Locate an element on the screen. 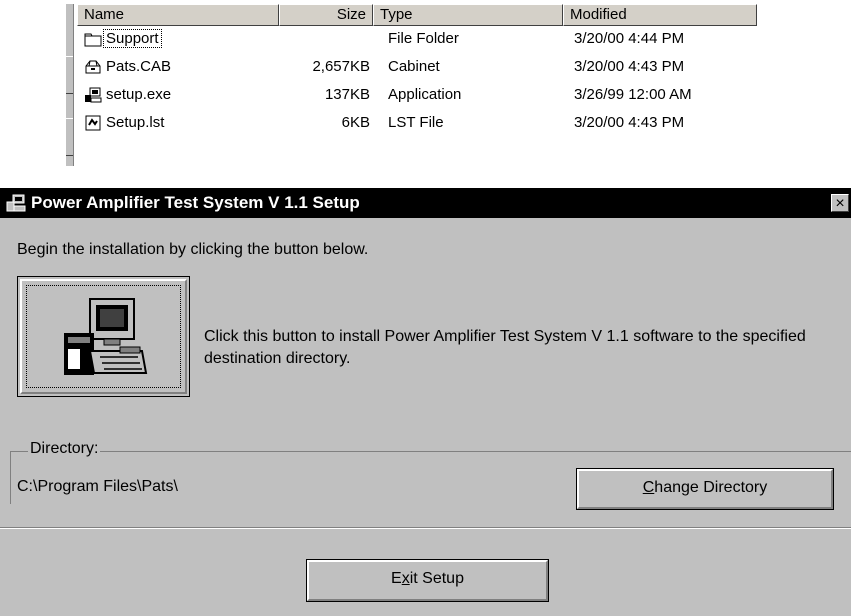 This screenshot has width=851, height=616. exit-setup-button: Exit Setup is located at coordinates (427, 580).